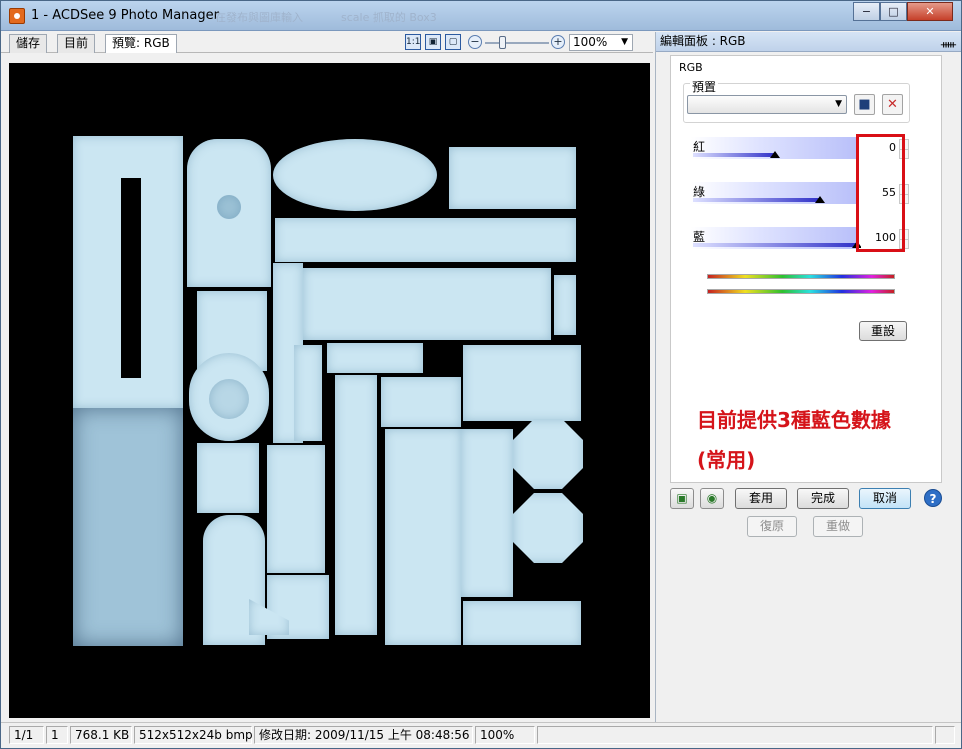  I want to click on preview-toggle-button: ◉, so click(712, 498).